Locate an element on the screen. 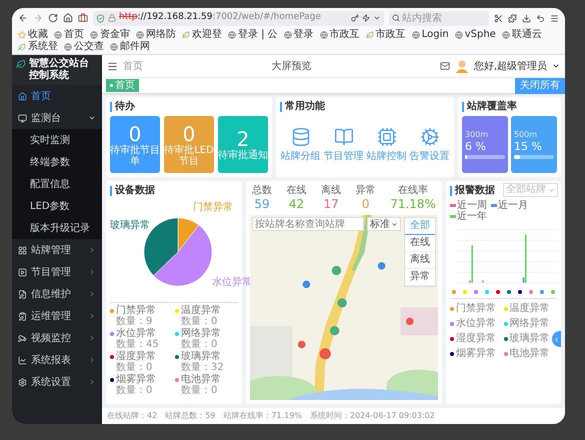 The height and width of the screenshot is (440, 585). bookmark-item: 系统登 is located at coordinates (38, 47).